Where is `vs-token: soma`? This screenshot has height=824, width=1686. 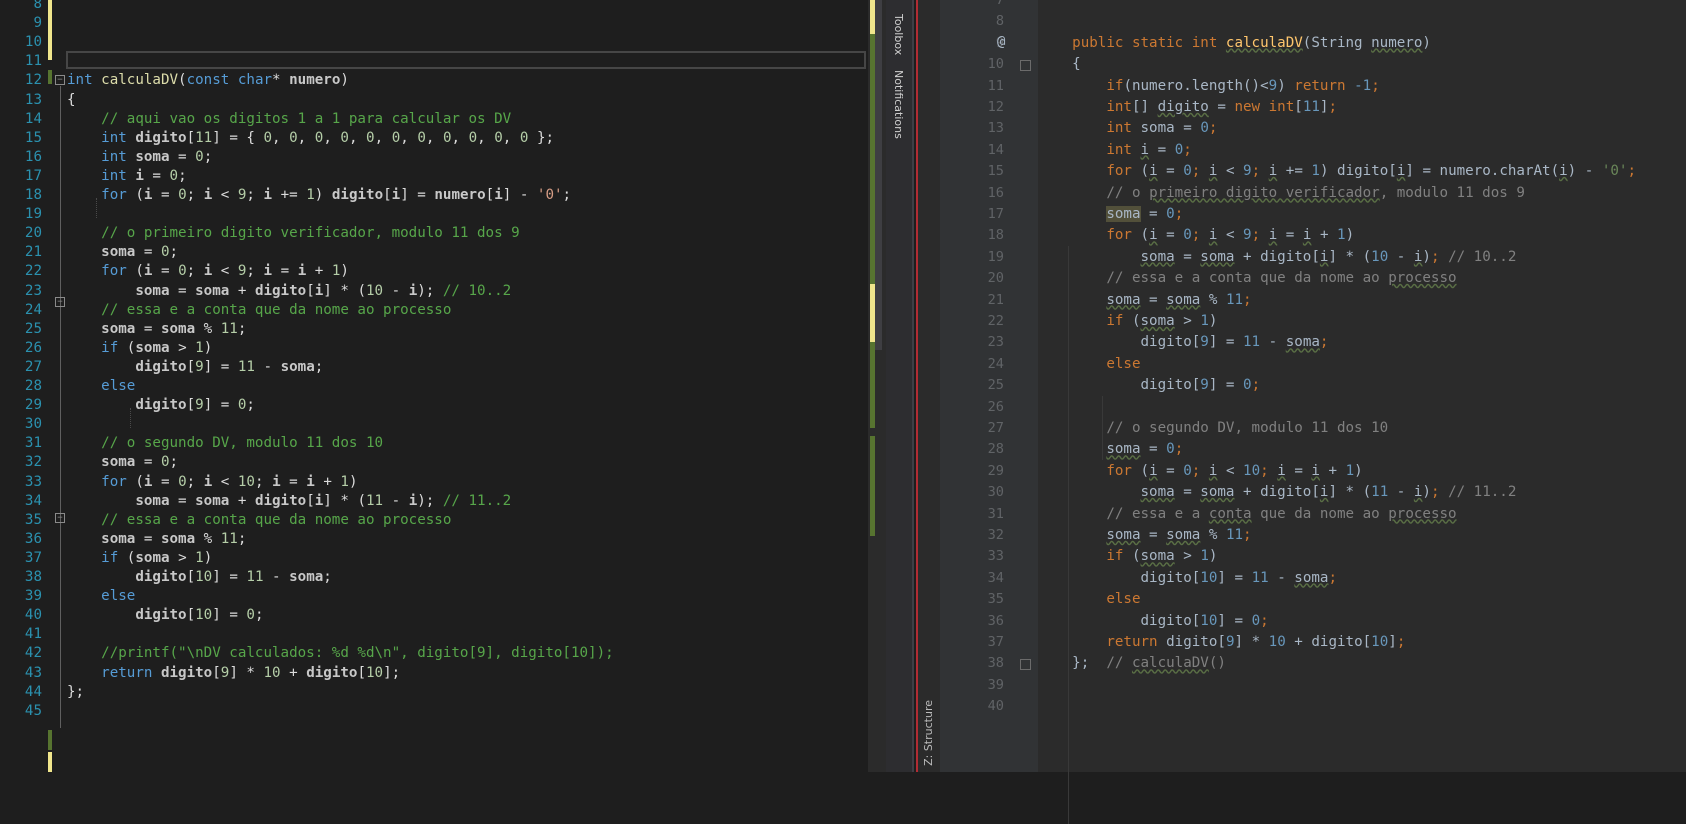 vs-token: soma is located at coordinates (212, 500).